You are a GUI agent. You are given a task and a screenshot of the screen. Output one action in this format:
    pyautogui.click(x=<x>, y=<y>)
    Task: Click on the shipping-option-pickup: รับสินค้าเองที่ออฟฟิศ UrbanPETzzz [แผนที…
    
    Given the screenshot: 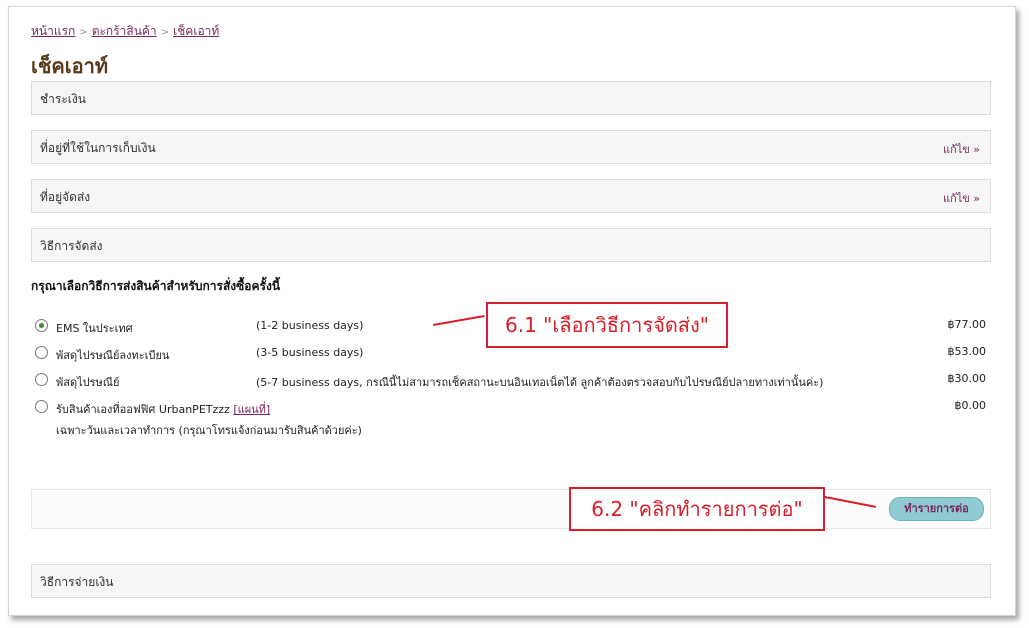 What is the action you would take?
    pyautogui.click(x=163, y=409)
    